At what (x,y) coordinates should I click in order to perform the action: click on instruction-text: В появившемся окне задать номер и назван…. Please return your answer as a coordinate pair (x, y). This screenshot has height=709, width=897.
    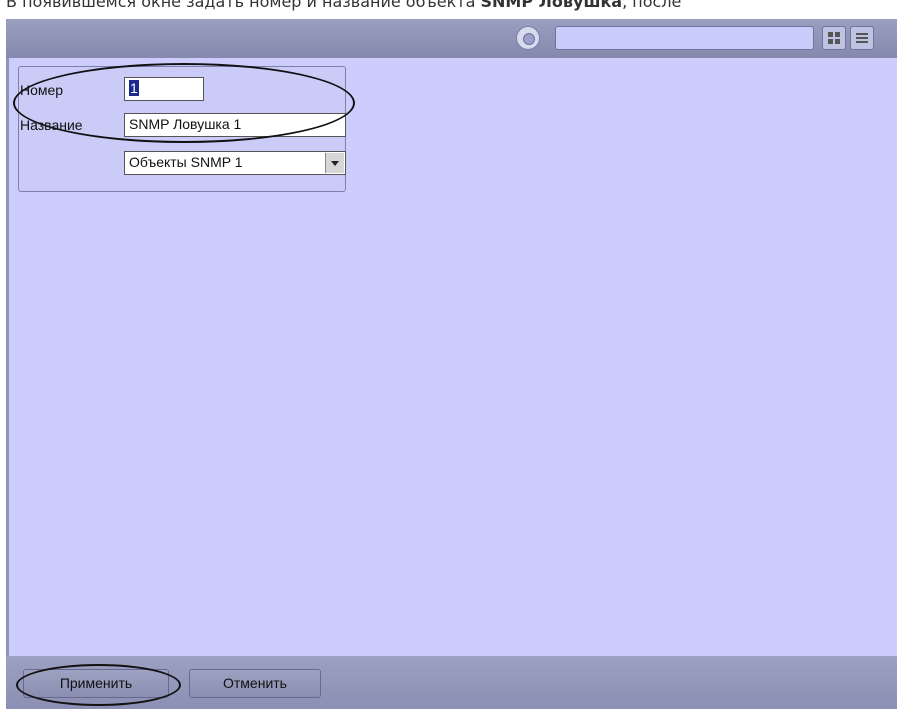
    Looking at the image, I should click on (451, 6).